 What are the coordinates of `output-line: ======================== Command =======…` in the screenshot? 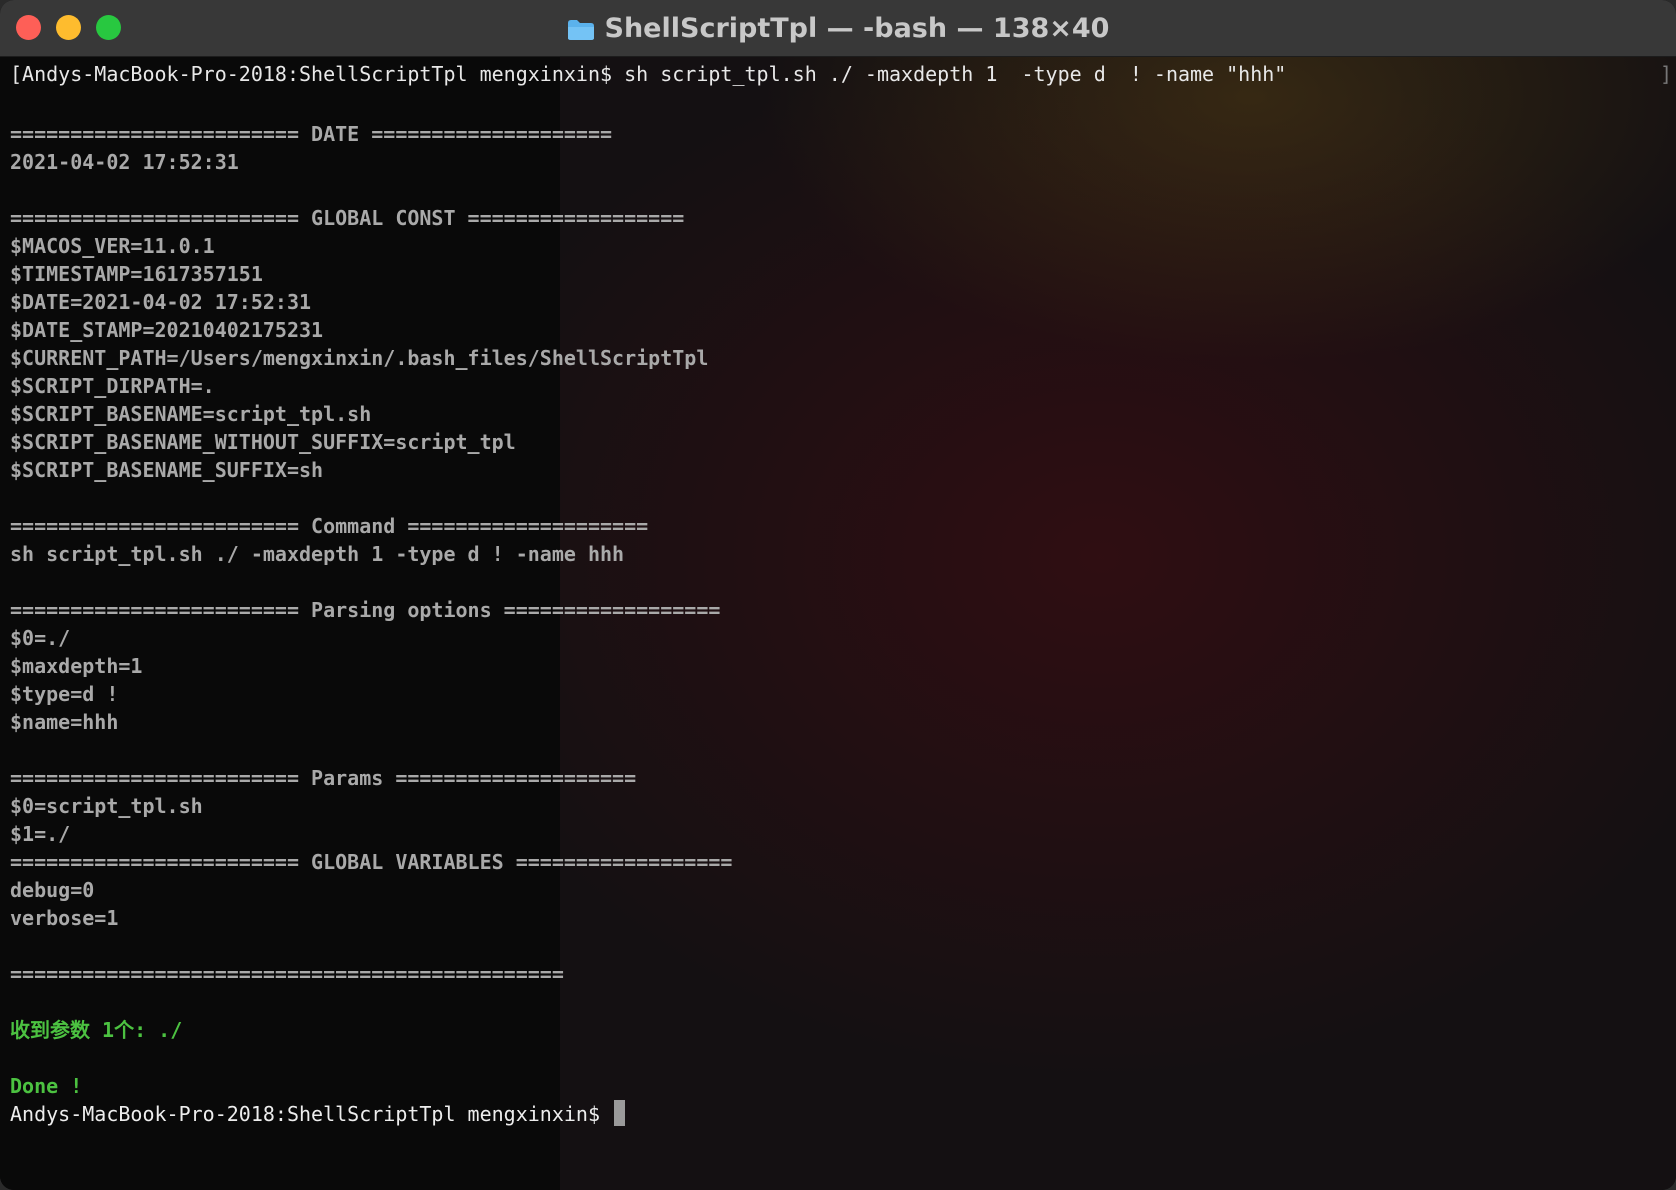 It's located at (329, 526).